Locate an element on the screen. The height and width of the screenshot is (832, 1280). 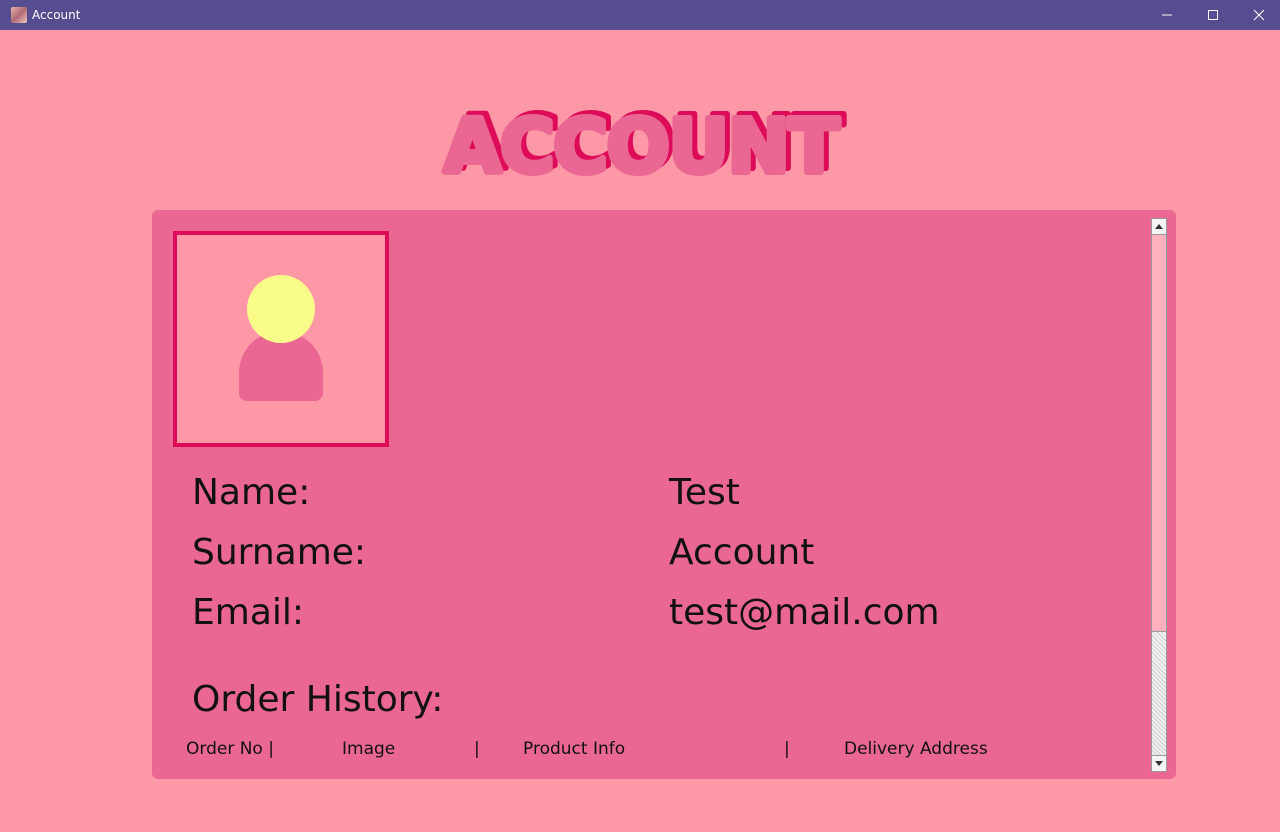
arrow-up-icon is located at coordinates (1159, 226).